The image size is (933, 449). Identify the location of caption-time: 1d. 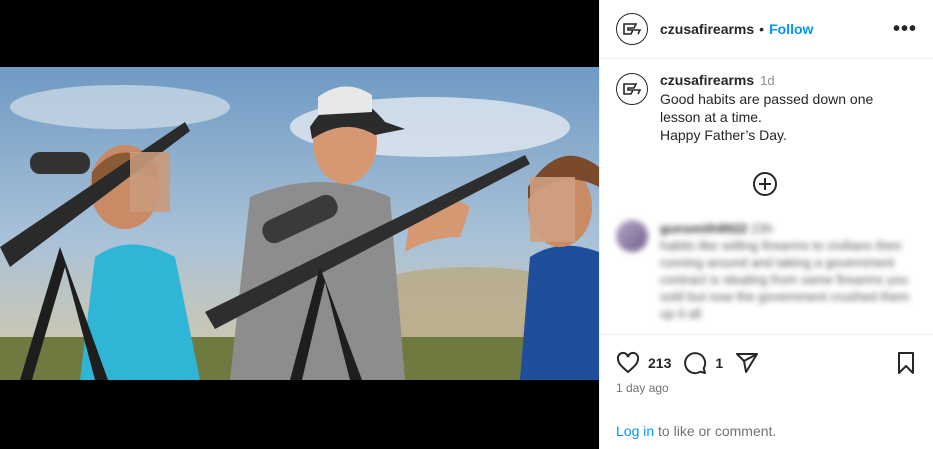
(767, 80).